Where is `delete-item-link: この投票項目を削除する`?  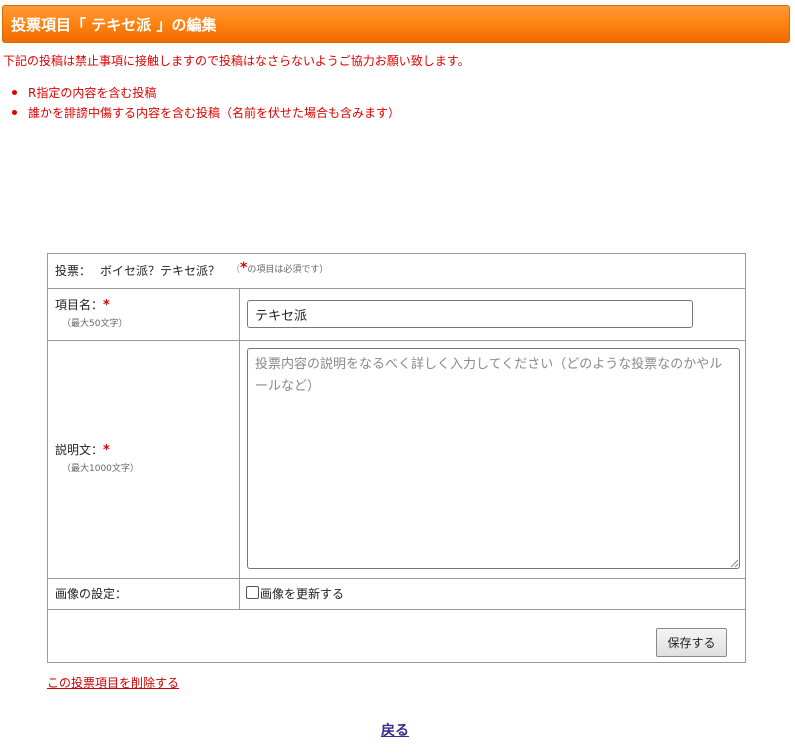 delete-item-link: この投票項目を削除する is located at coordinates (113, 683).